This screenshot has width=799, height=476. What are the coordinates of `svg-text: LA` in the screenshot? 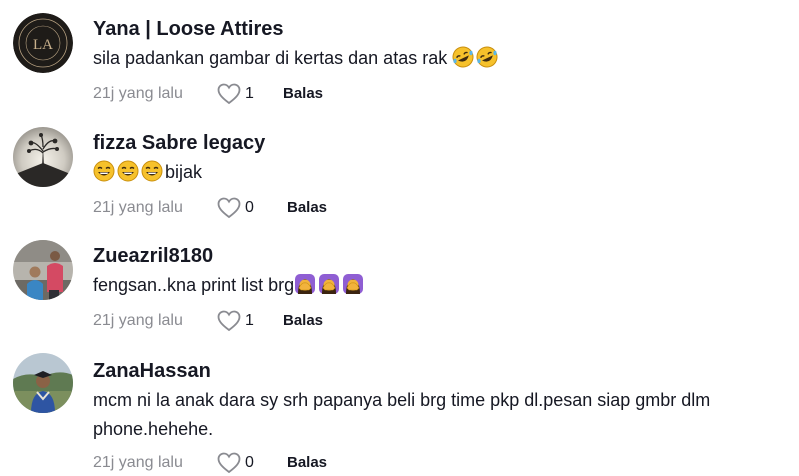 It's located at (43, 45).